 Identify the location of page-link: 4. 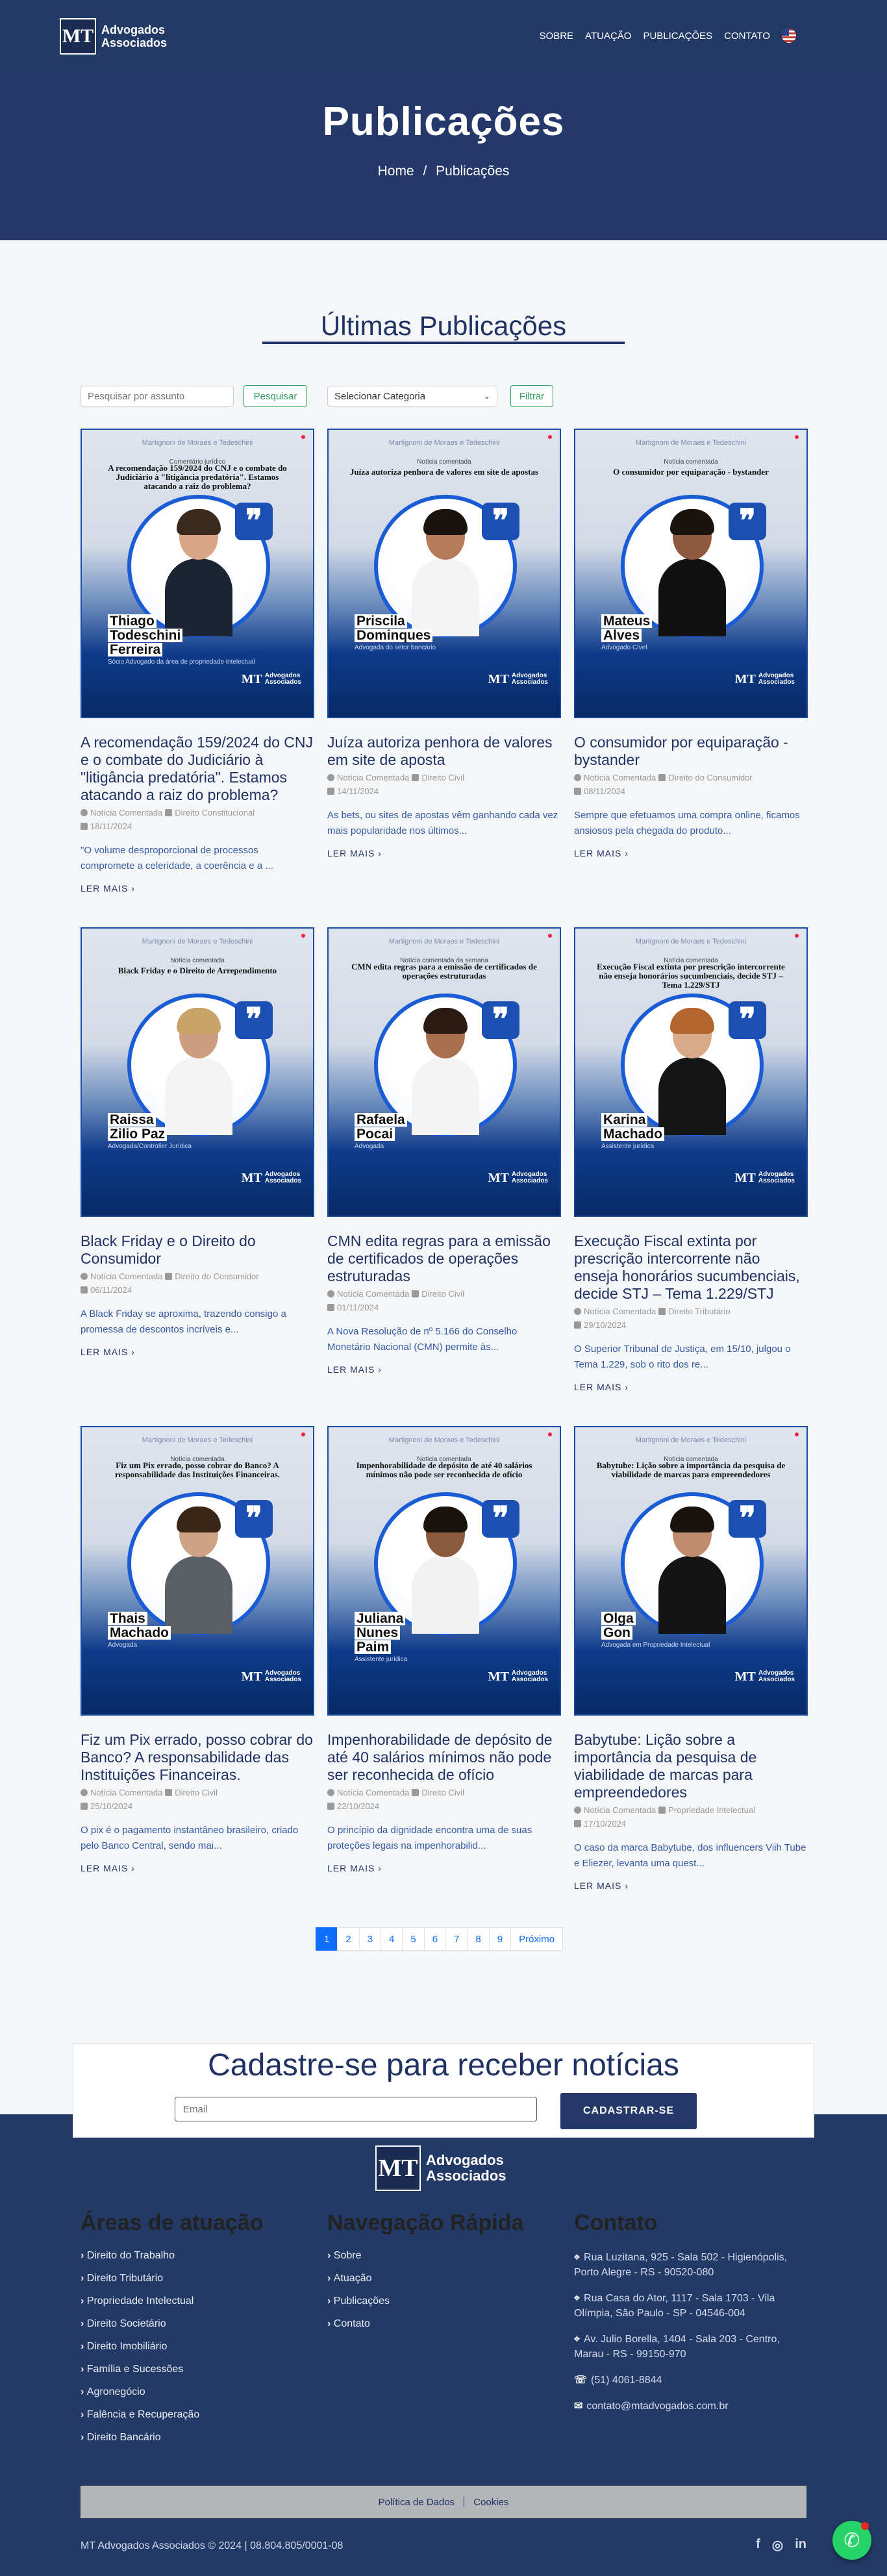
(392, 1939).